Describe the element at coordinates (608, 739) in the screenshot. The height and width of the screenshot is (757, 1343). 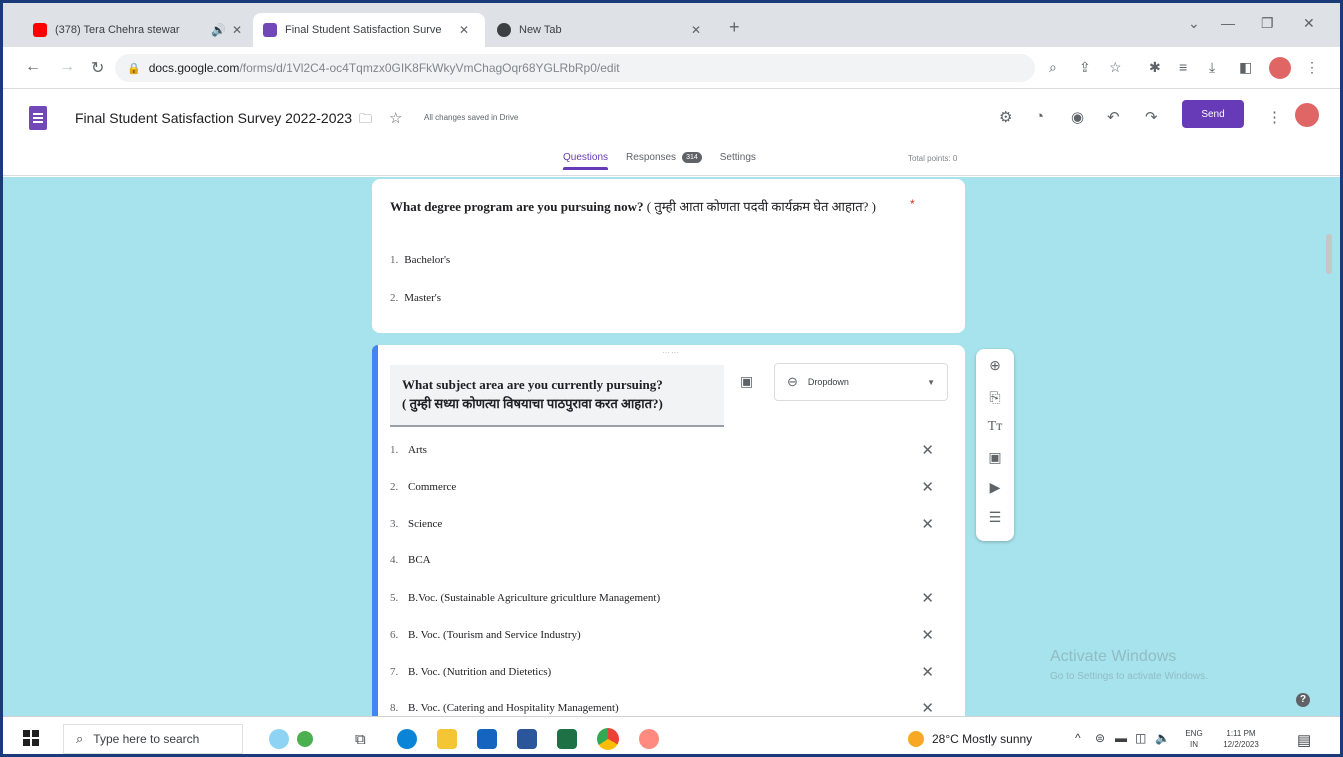
I see `chrome-icon` at that location.